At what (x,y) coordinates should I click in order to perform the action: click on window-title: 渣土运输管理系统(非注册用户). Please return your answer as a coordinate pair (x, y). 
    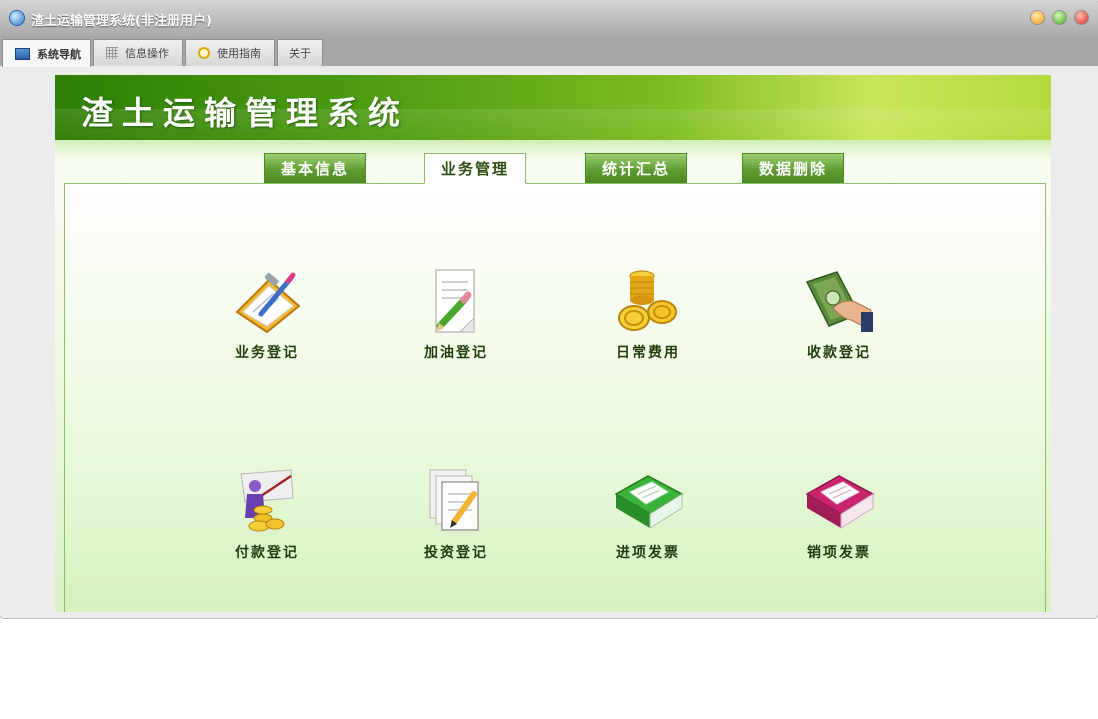
    Looking at the image, I should click on (121, 21).